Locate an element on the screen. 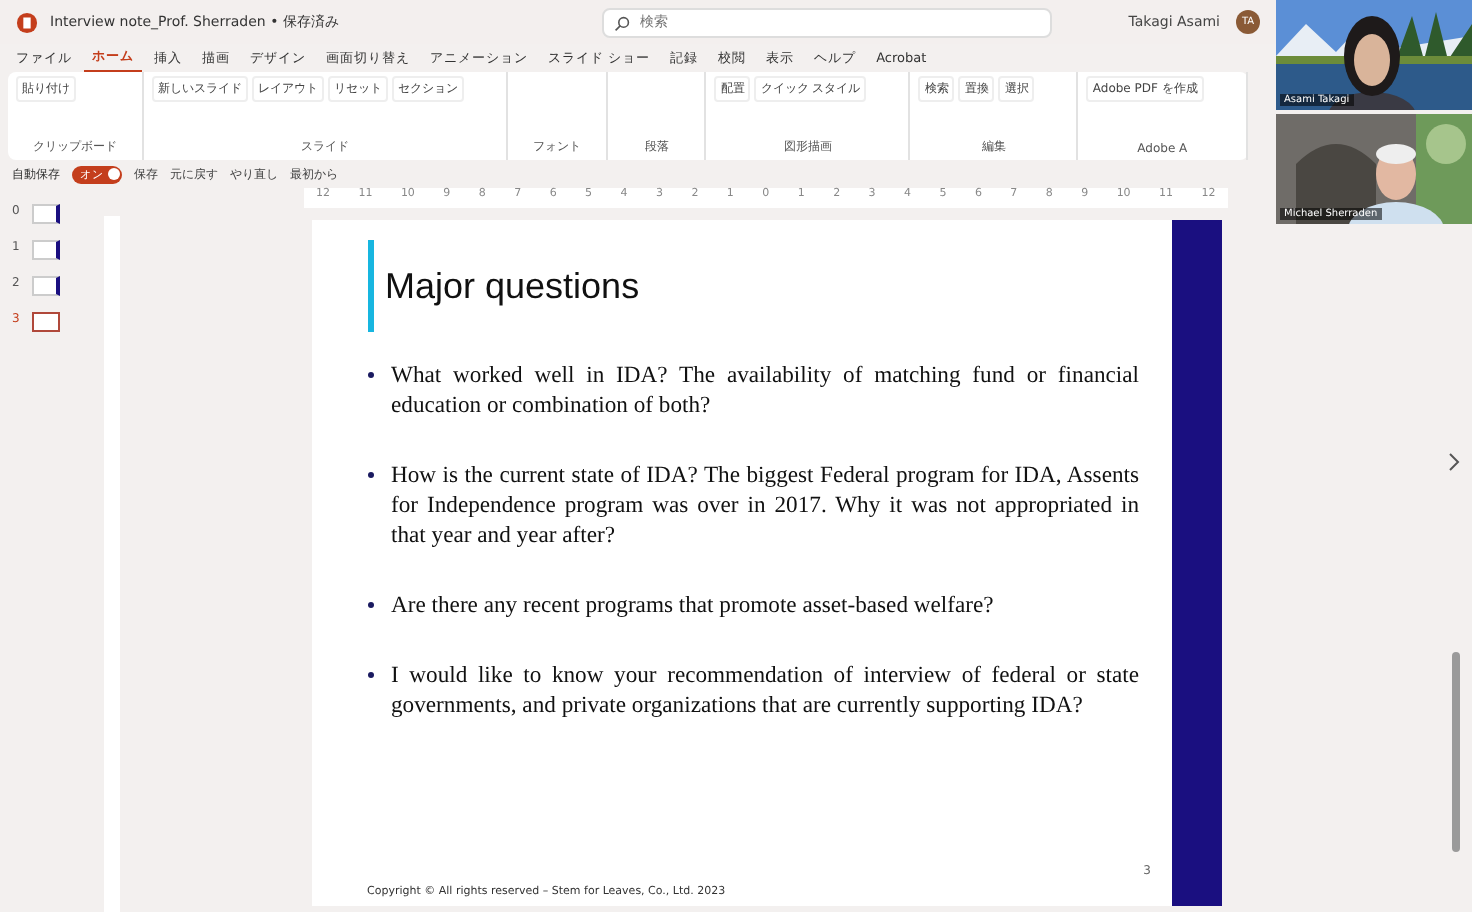 The image size is (1472, 912). slide-title: Major questions is located at coordinates (512, 286).